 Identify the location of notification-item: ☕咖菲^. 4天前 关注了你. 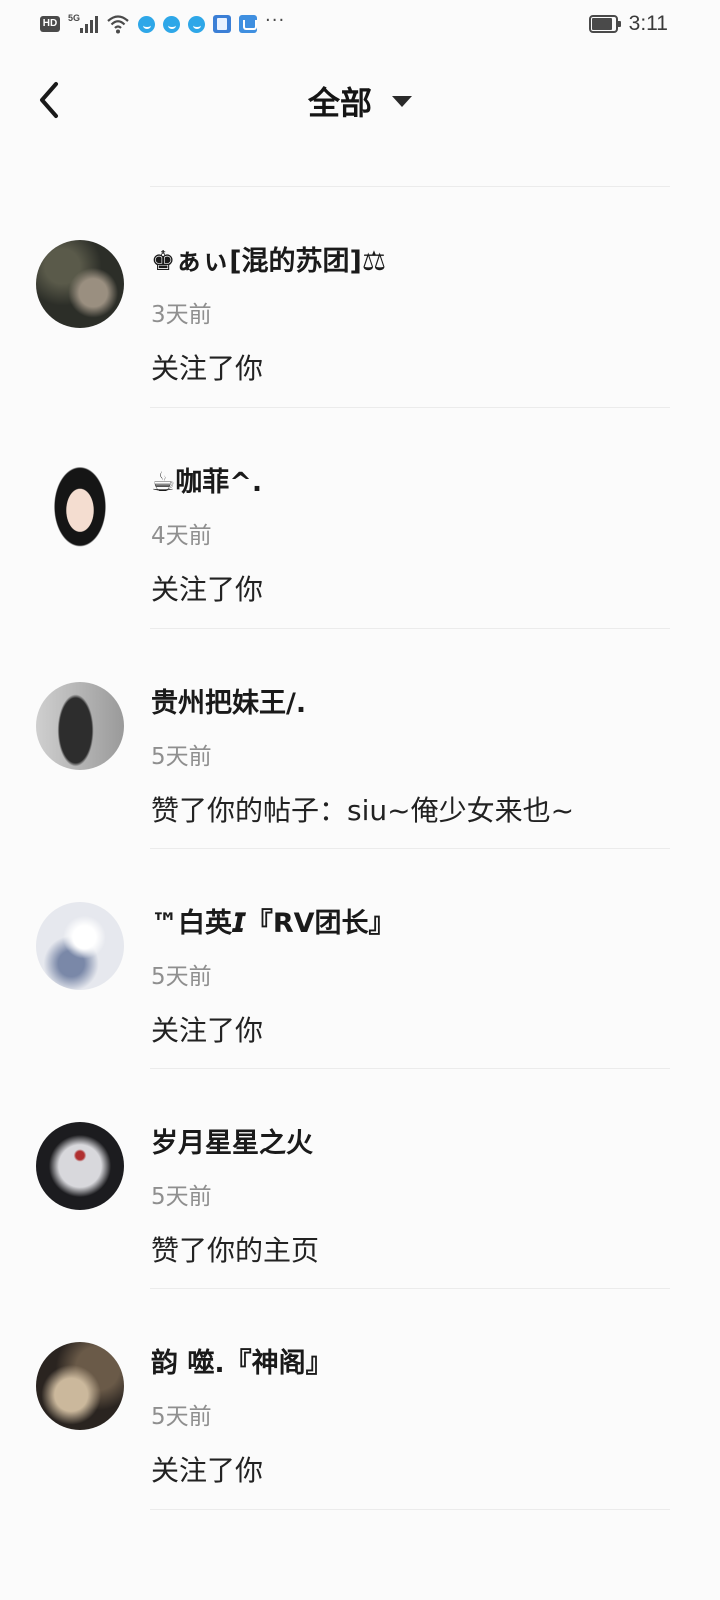
(360, 518).